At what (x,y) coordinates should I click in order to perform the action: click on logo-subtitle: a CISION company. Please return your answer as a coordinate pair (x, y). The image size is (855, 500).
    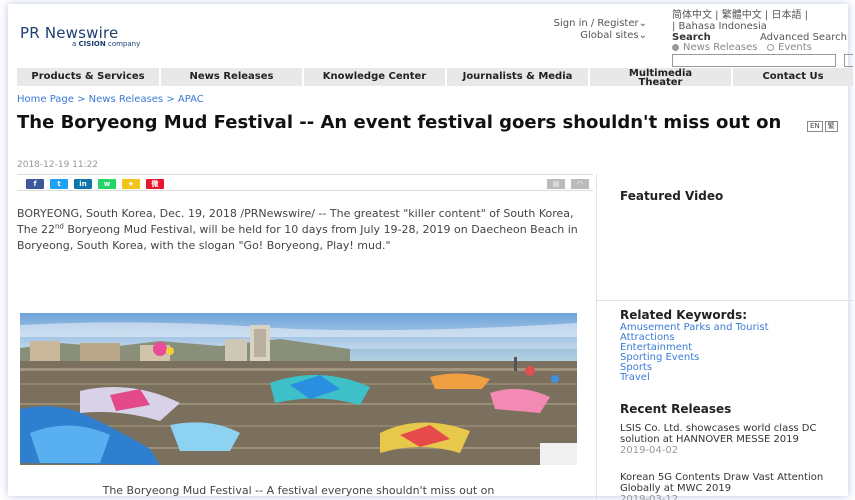
    Looking at the image, I should click on (106, 44).